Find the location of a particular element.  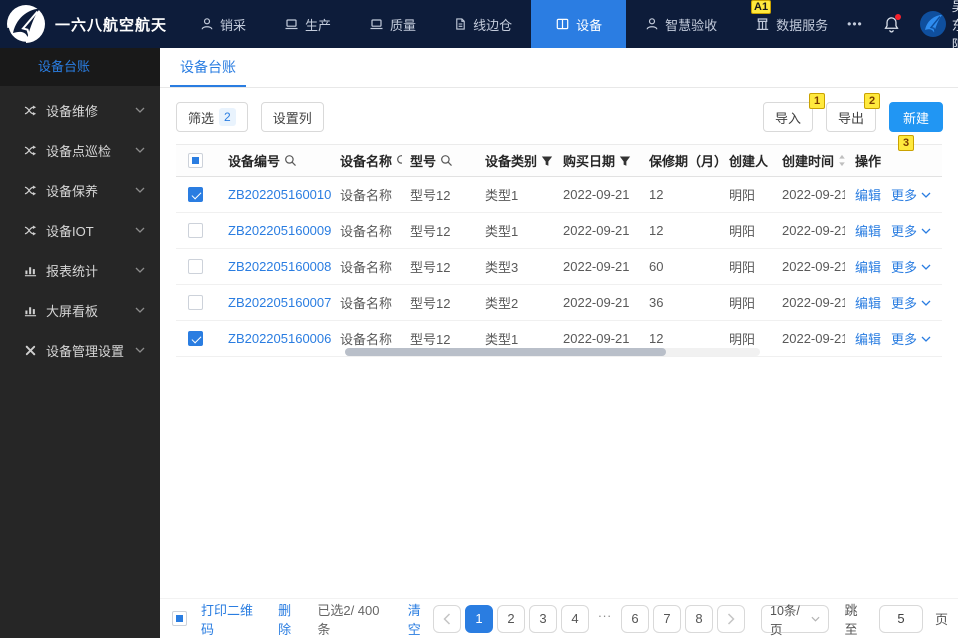

topnav-item-6: 智慧验收 is located at coordinates (681, 24).